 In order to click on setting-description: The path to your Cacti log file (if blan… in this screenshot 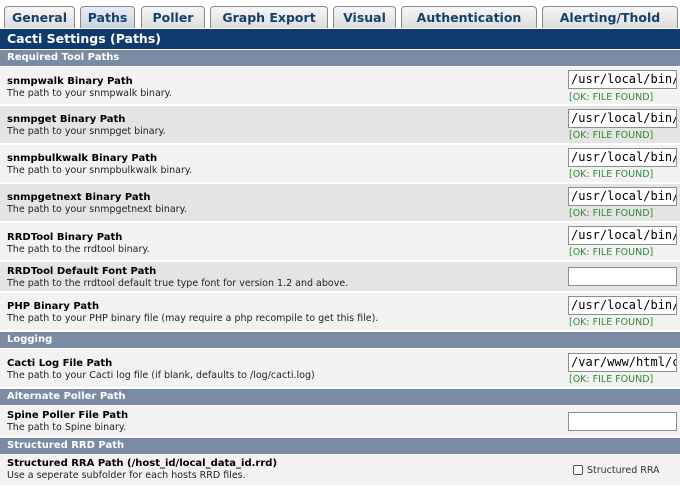, I will do `click(161, 375)`.